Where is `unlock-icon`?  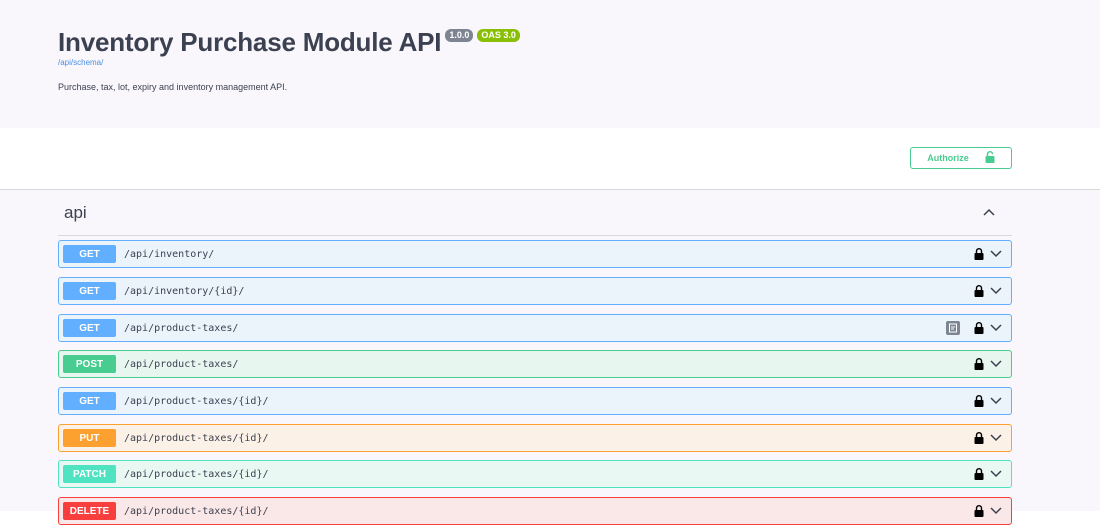 unlock-icon is located at coordinates (990, 158).